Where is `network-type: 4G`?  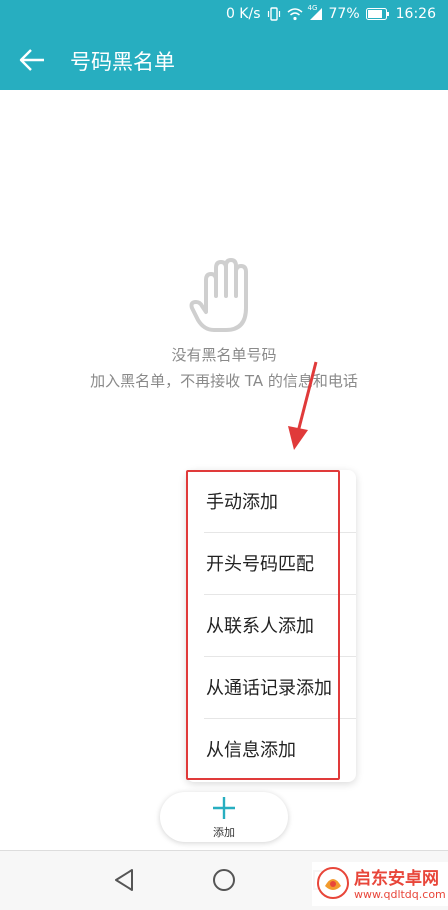
network-type: 4G is located at coordinates (312, 8).